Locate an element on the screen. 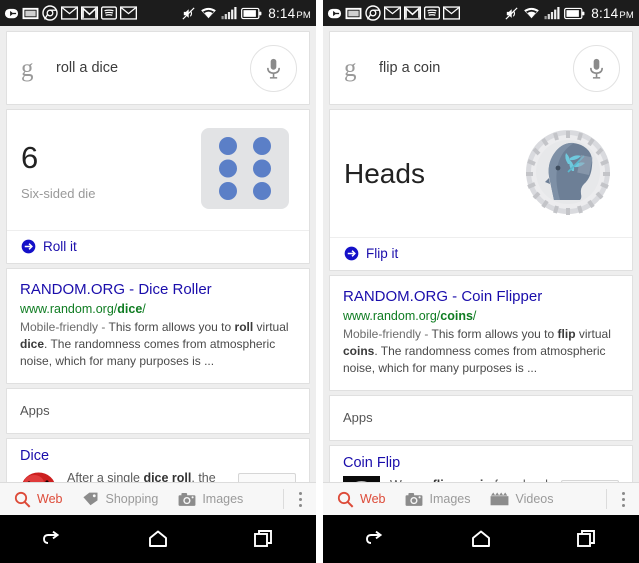 The width and height of the screenshot is (639, 563). answer-card-dice: 6 Six-sided die Roll it is located at coordinates (158, 186).